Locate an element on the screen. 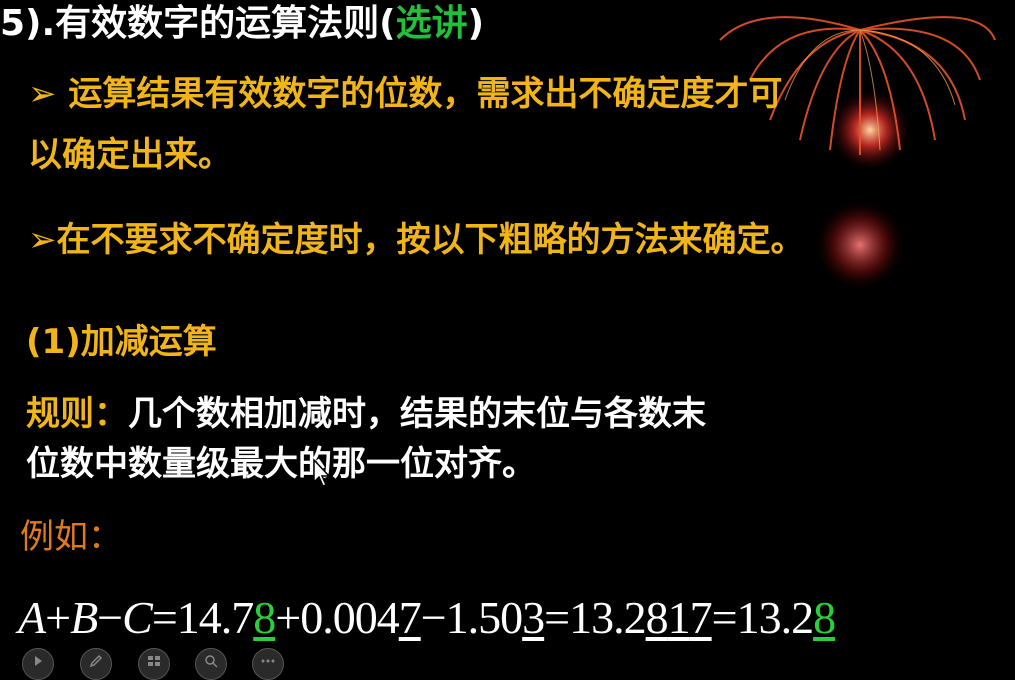 The image size is (1015, 680). slideshow-toolbar is located at coordinates (150, 660).